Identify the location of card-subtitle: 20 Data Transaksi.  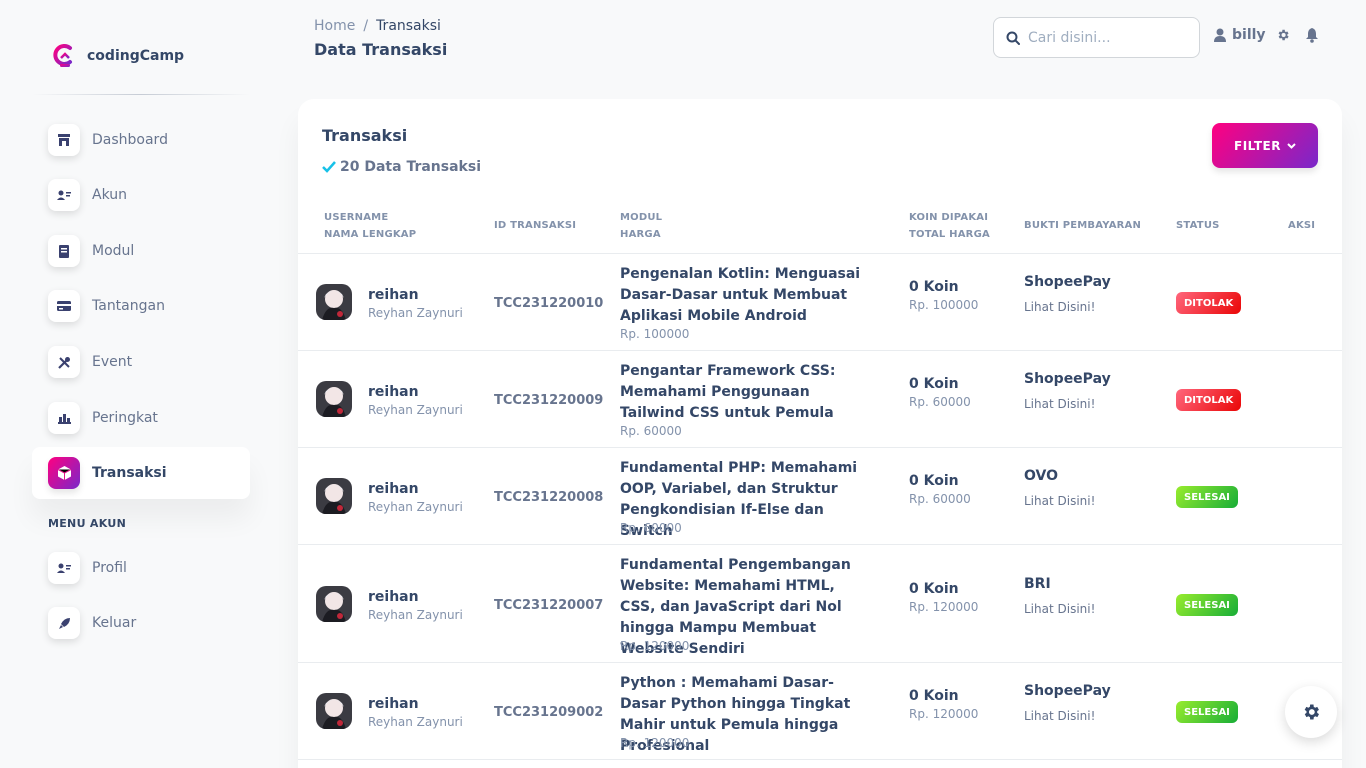
(401, 167).